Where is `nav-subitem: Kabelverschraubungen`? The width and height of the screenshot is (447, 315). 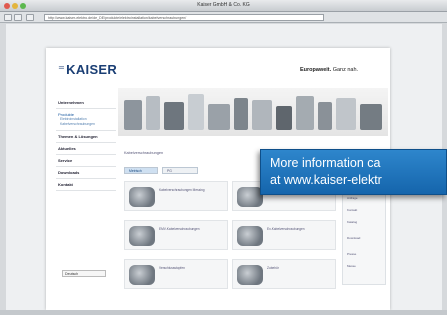 nav-subitem: Kabelverschraubungen is located at coordinates (87, 124).